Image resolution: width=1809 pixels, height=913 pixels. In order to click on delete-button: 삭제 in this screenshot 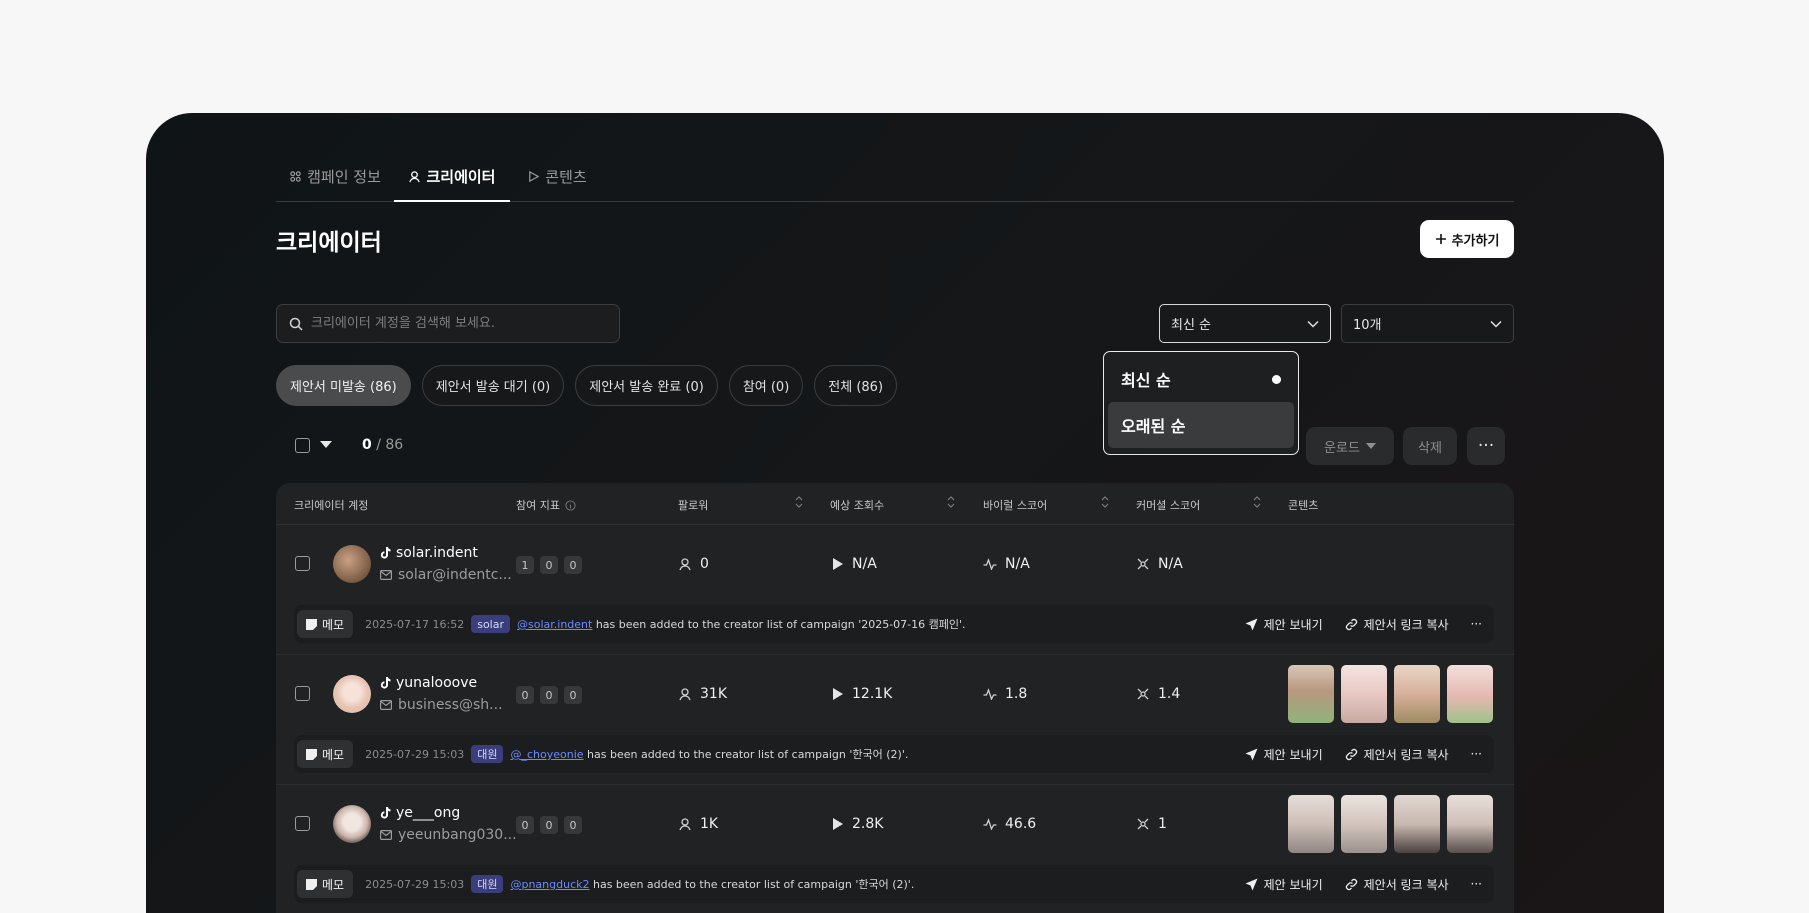, I will do `click(1430, 446)`.